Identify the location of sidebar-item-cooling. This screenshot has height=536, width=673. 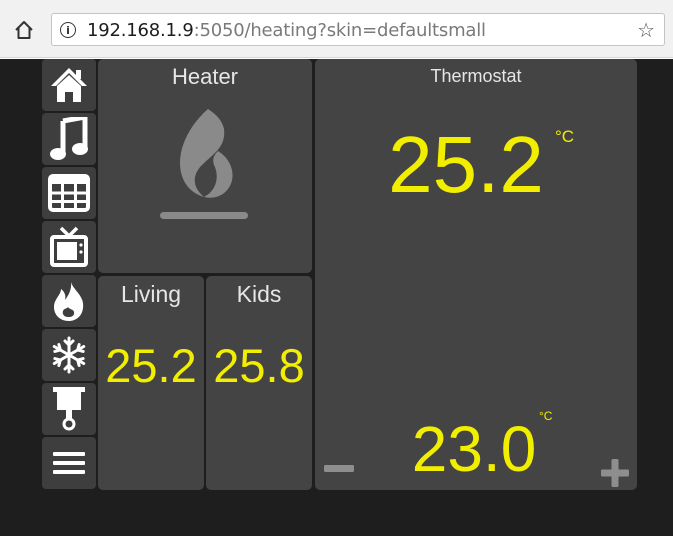
(69, 355).